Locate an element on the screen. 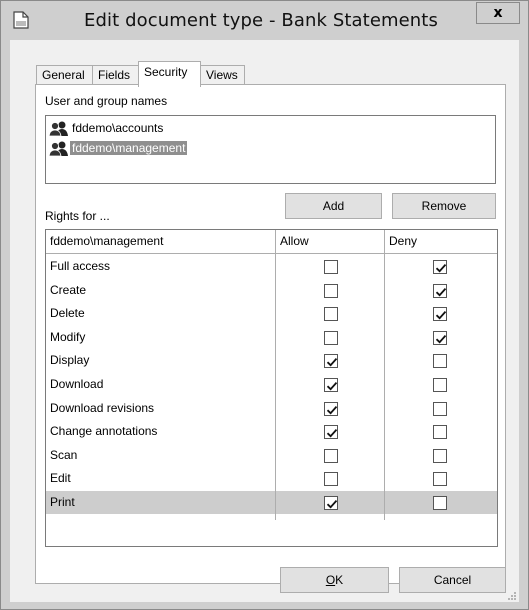 The height and width of the screenshot is (610, 529). window-title: Edit document type - Bank Statements is located at coordinates (261, 20).